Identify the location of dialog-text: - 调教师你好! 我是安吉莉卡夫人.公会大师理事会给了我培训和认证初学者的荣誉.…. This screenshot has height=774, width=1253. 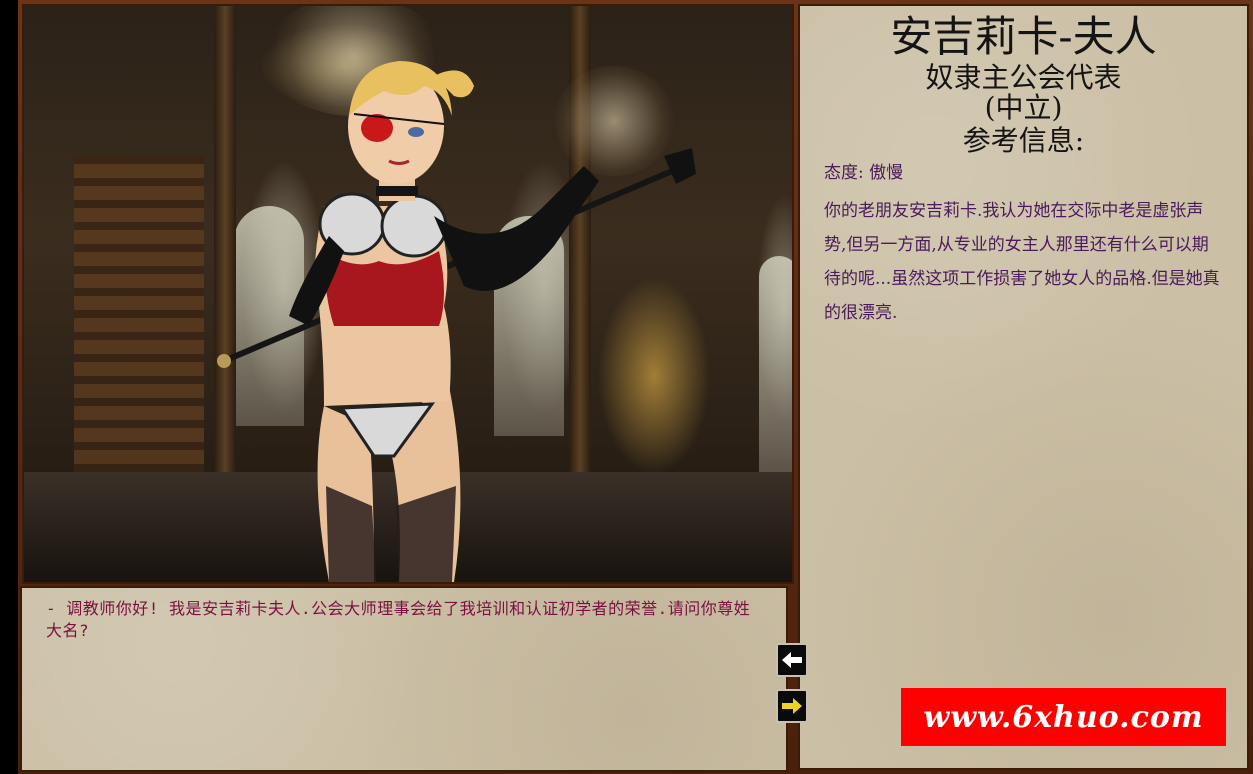
(398, 619).